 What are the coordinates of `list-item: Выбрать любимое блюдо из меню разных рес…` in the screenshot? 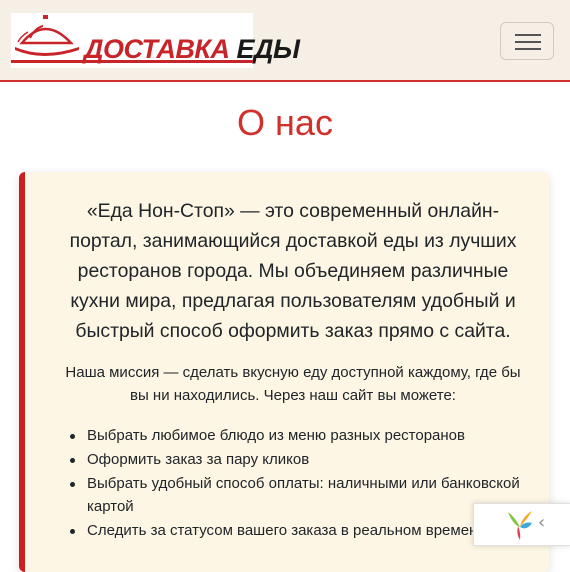 It's located at (292, 435).